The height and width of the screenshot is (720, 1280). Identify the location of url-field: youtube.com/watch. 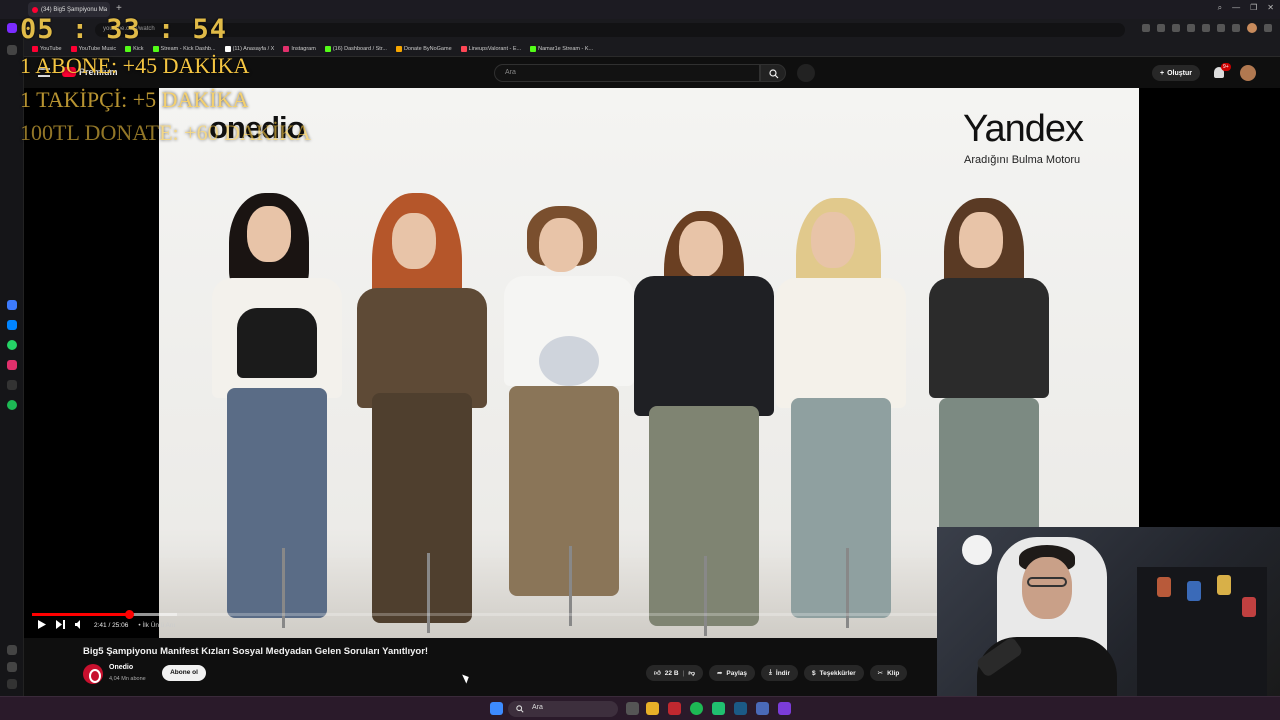
(610, 30).